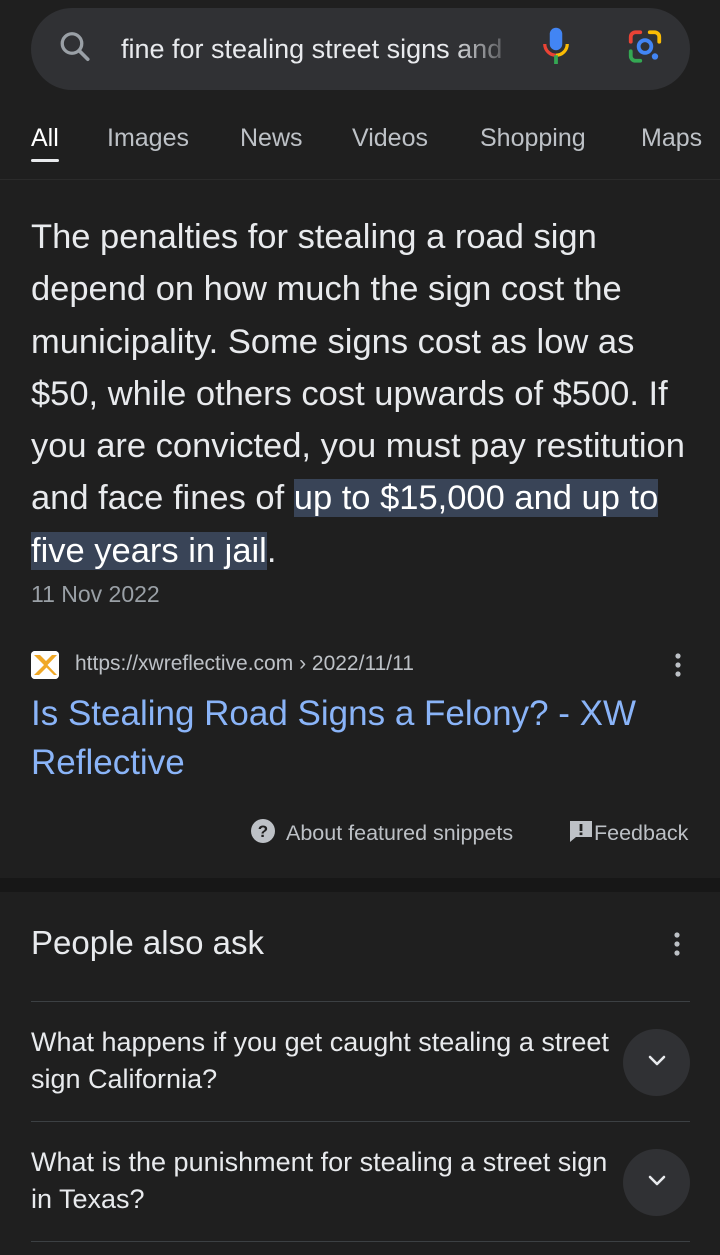 This screenshot has width=720, height=1255. Describe the element at coordinates (271, 138) in the screenshot. I see `tab-news: News` at that location.